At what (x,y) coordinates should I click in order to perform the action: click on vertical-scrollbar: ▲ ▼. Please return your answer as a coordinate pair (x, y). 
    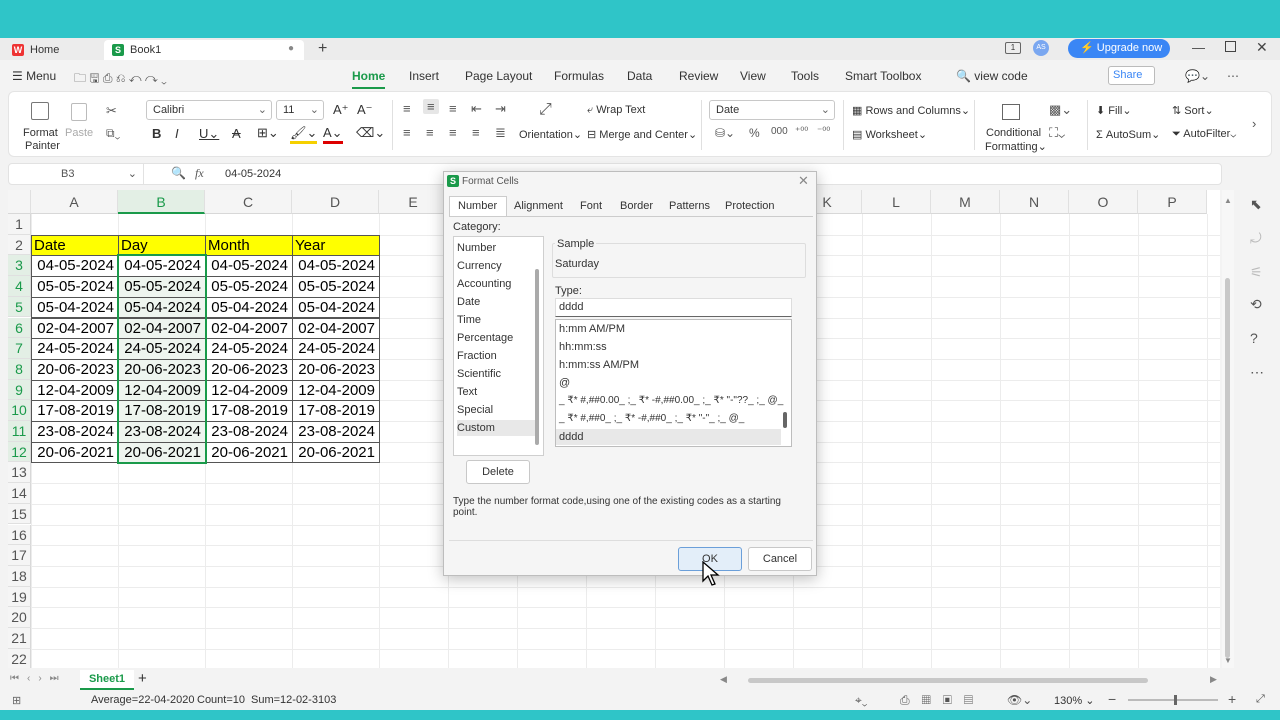
    Looking at the image, I should click on (1228, 429).